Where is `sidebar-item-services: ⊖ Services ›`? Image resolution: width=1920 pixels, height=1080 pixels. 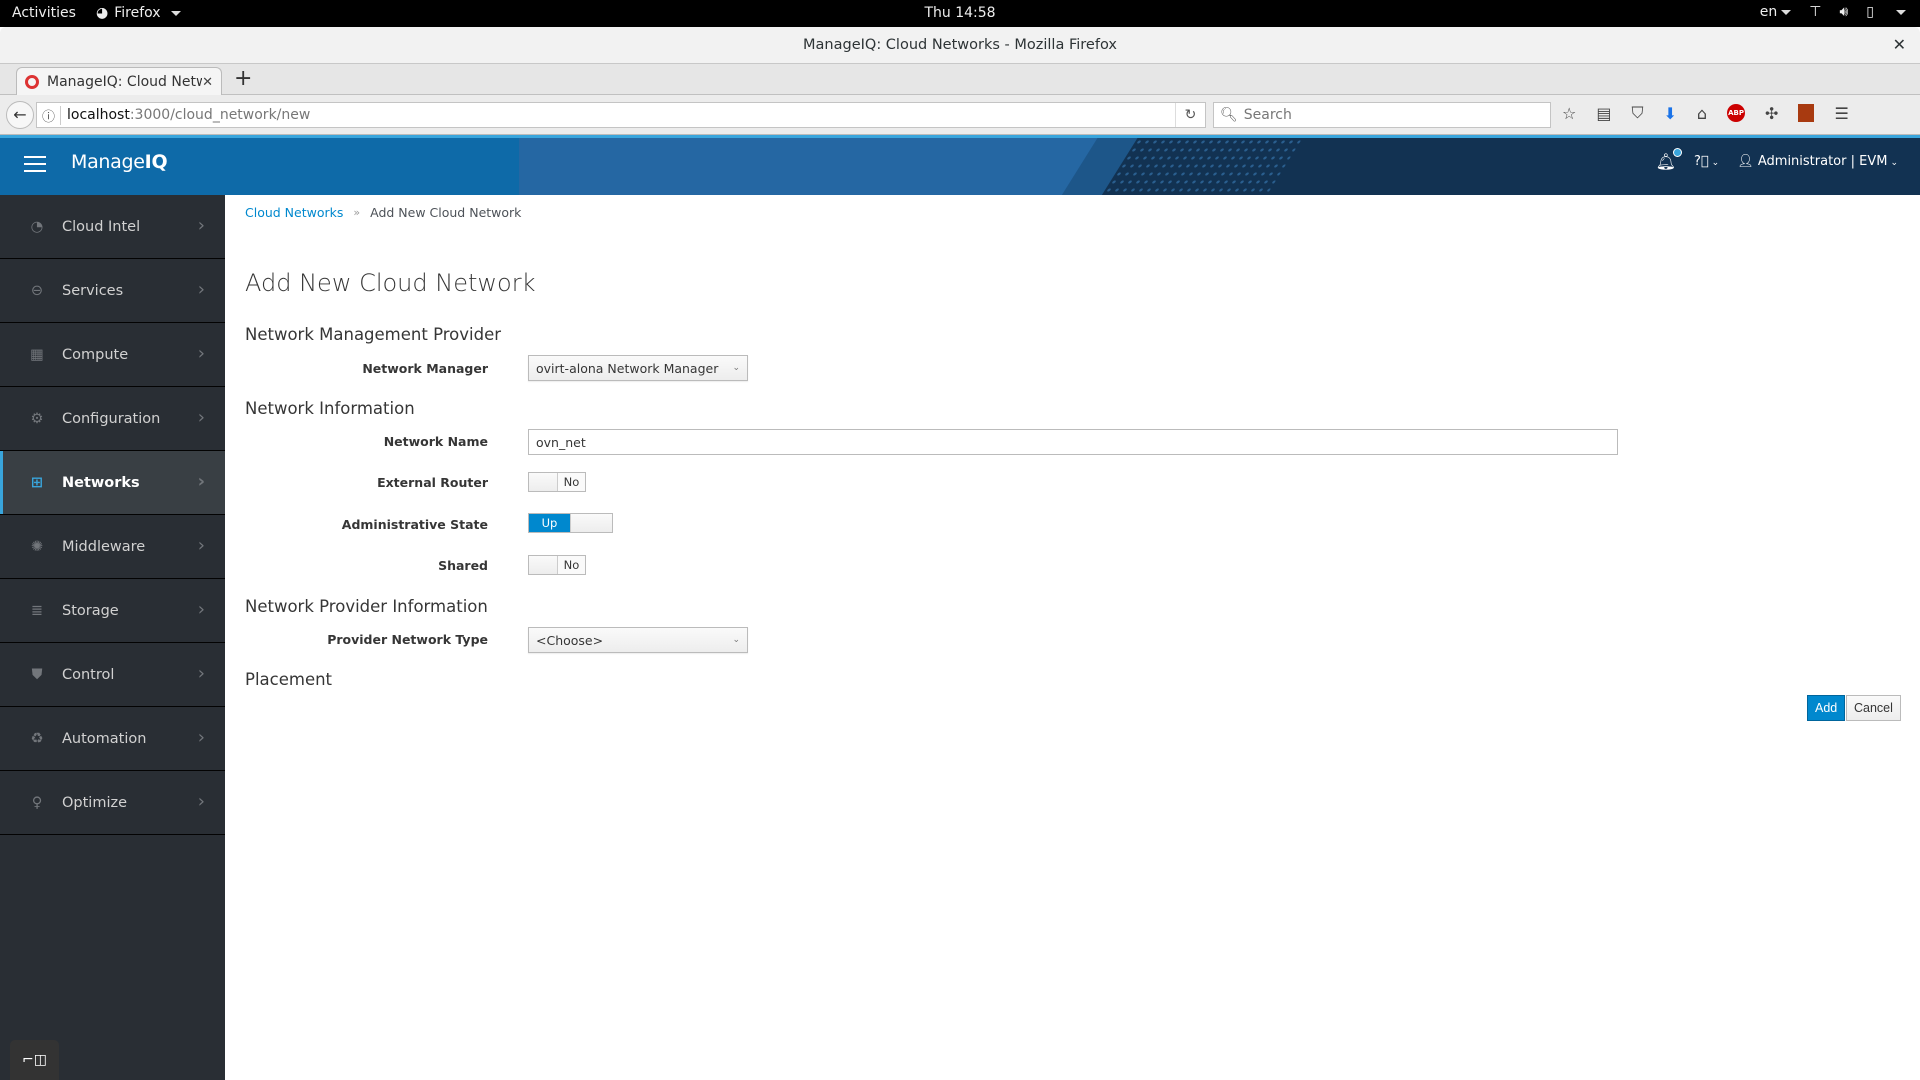 sidebar-item-services: ⊖ Services › is located at coordinates (112, 291).